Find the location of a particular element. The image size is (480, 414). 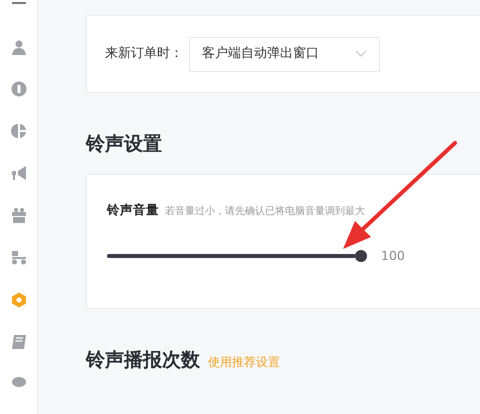

dropdown-select: 客户端自动弹出窗口 is located at coordinates (284, 54).